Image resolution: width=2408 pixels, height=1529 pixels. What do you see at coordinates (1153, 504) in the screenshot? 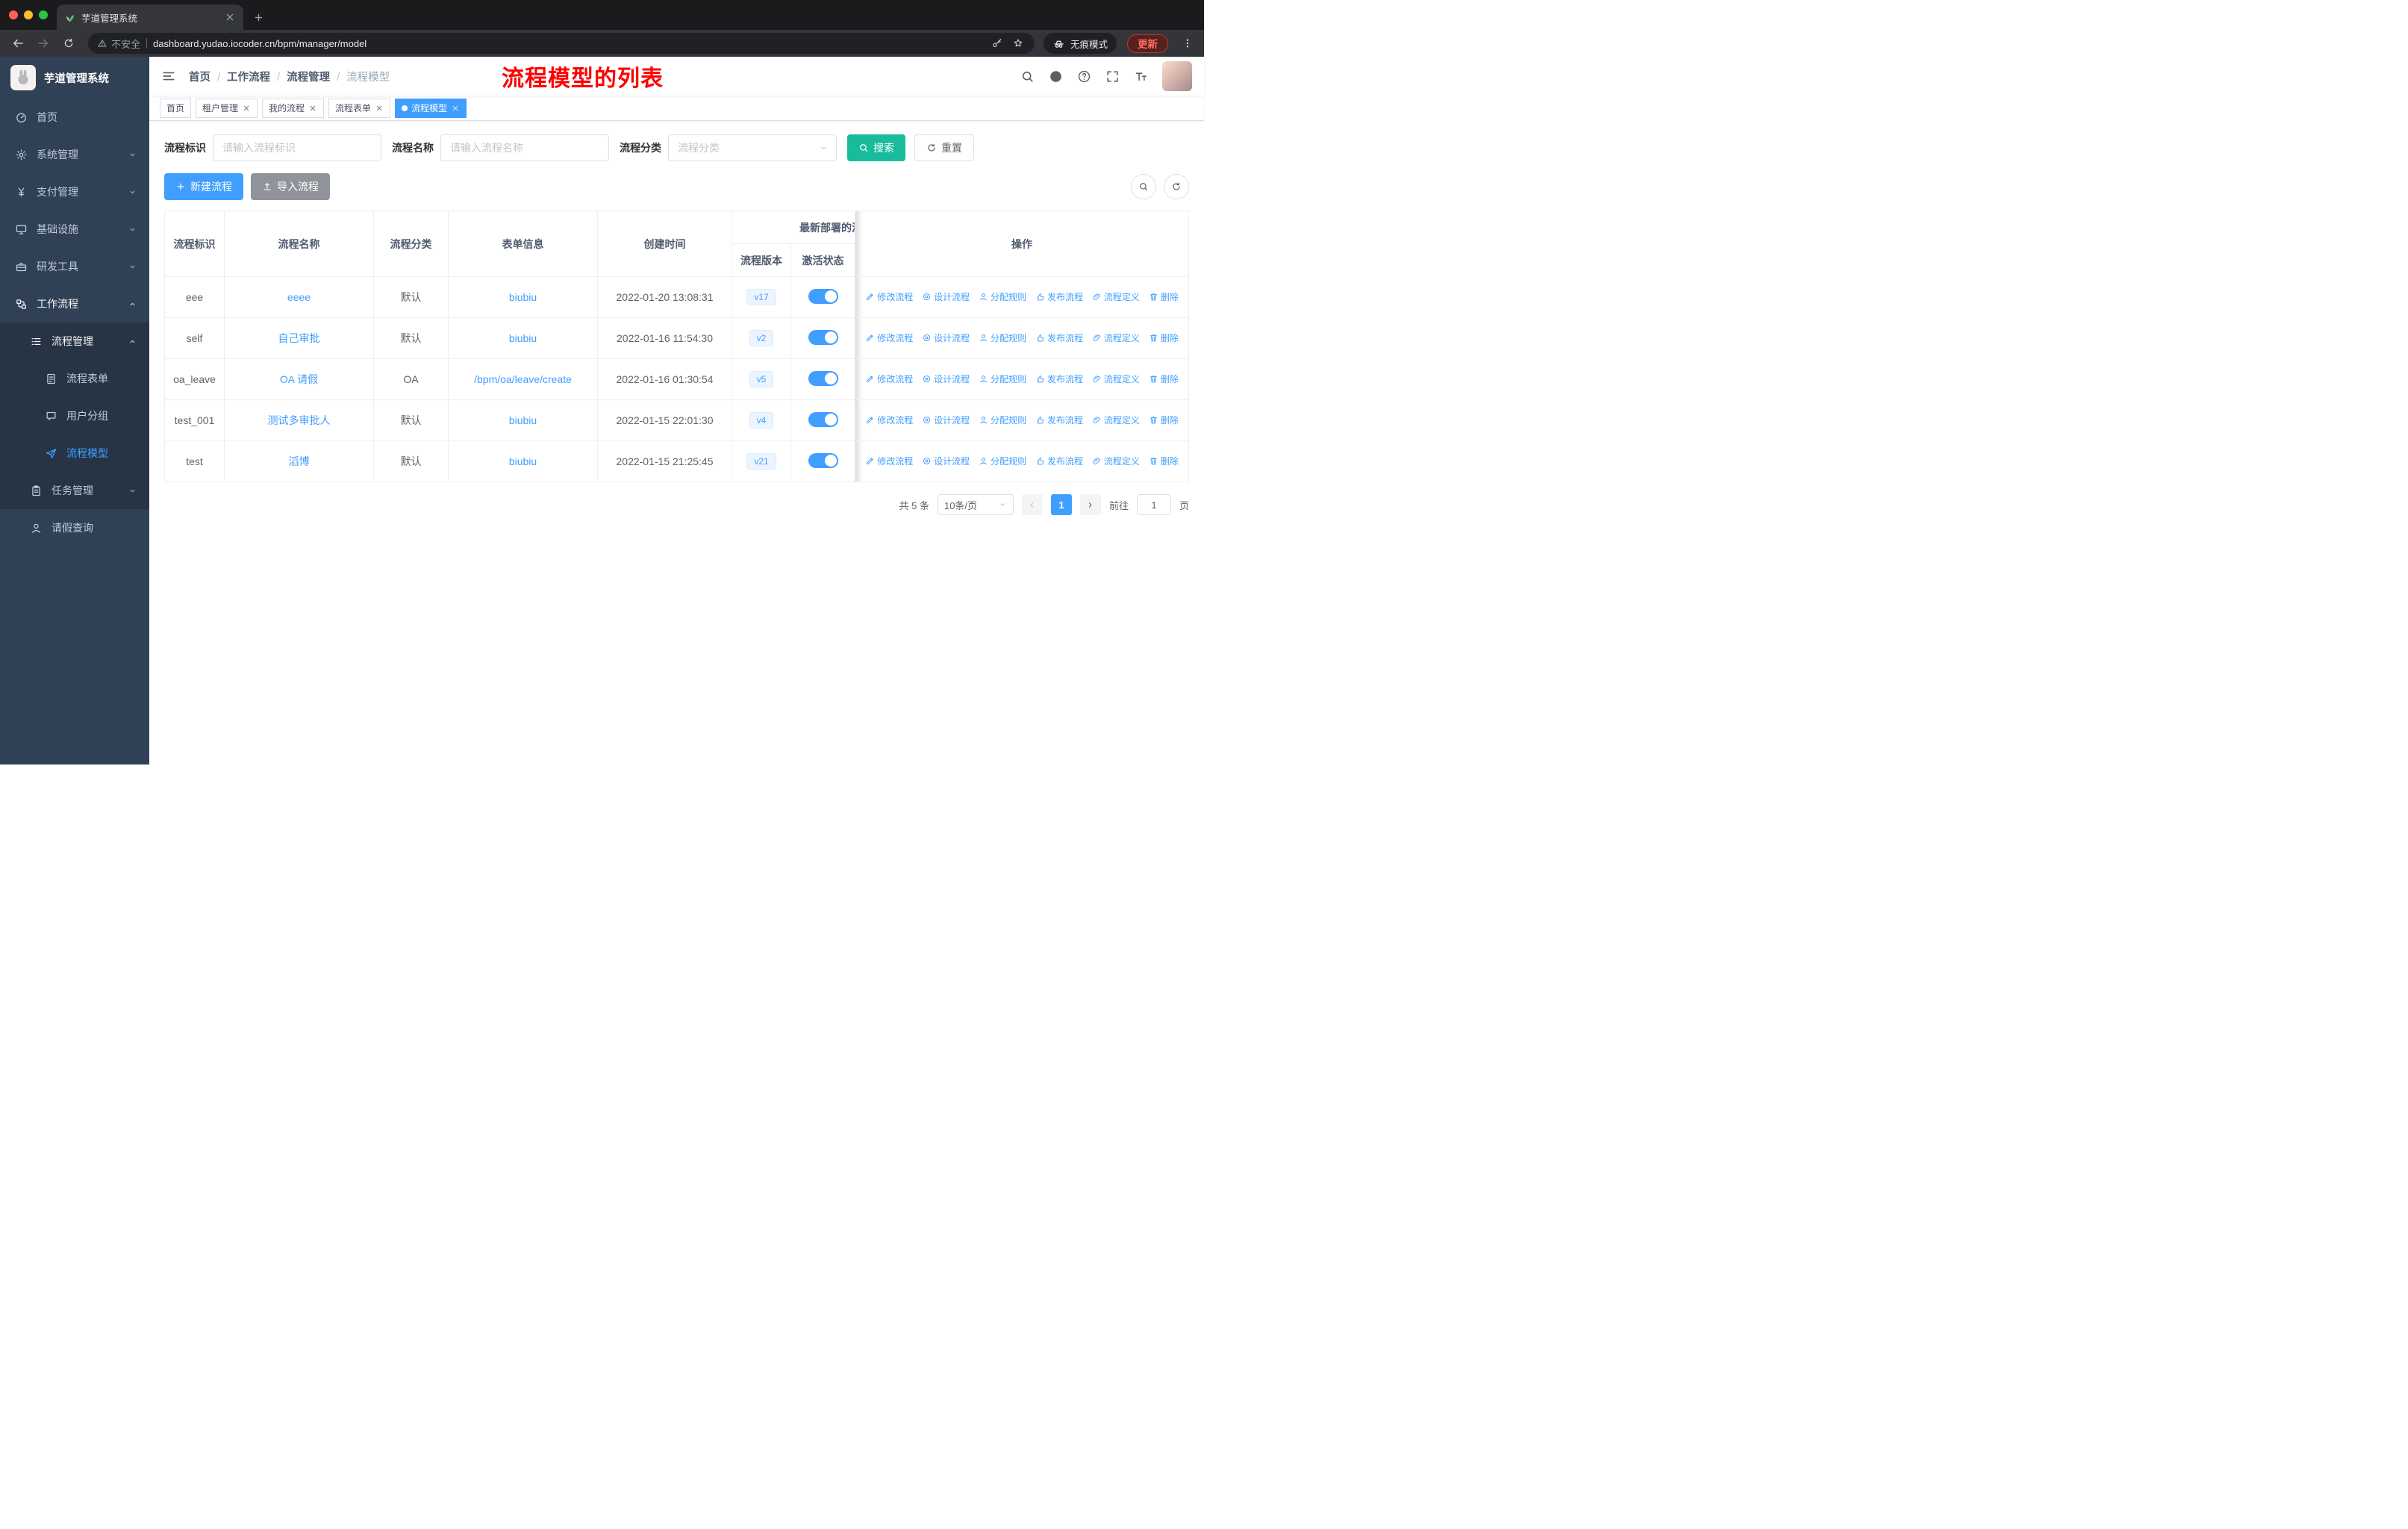
I see `goto-page-input` at bounding box center [1153, 504].